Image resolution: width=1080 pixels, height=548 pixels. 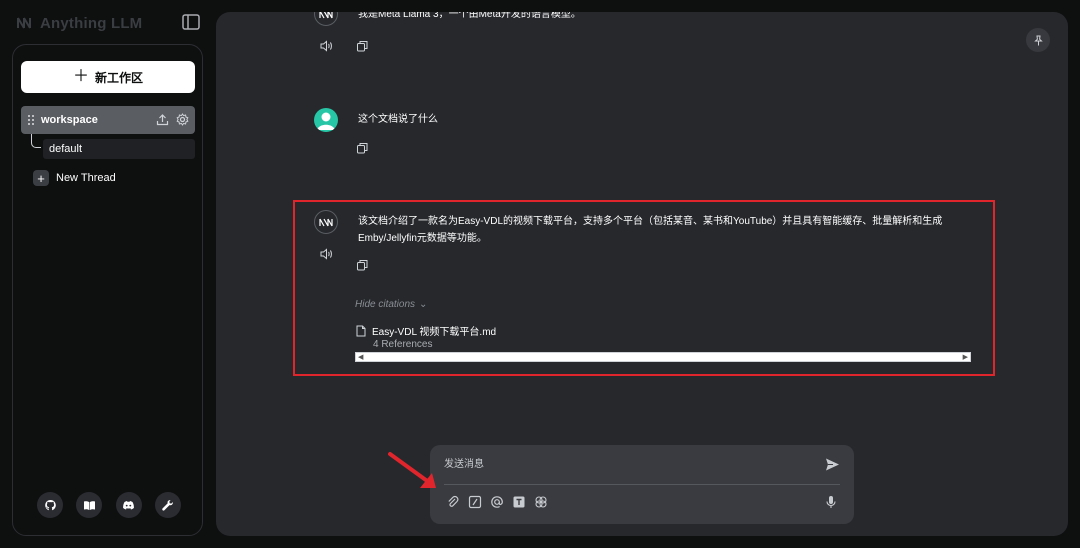 I want to click on at-mention-icon, so click(x=497, y=502).